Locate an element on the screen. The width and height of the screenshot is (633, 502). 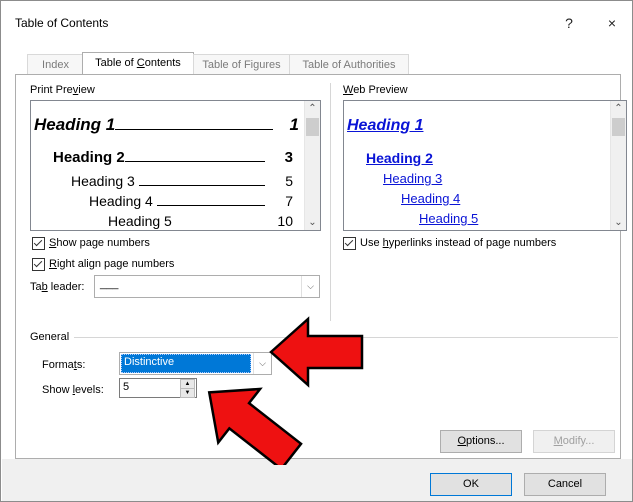
dialog-title: Table of Contents is located at coordinates (62, 23).